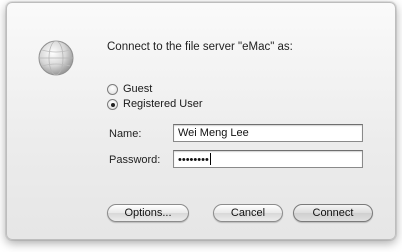 Image resolution: width=402 pixels, height=252 pixels. Describe the element at coordinates (210, 159) in the screenshot. I see `text-caret` at that location.